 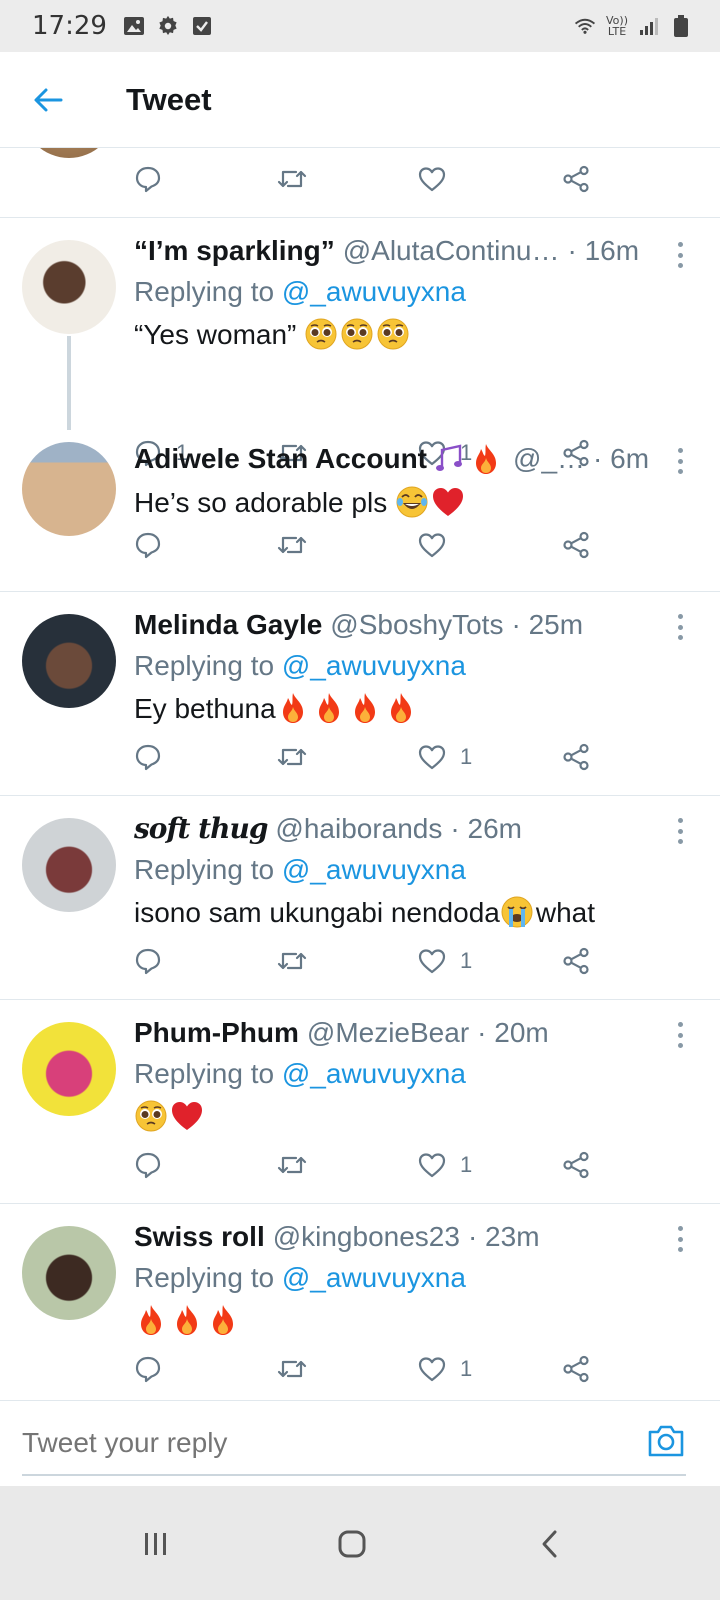 I want to click on system-back-button, so click(x=550, y=1544).